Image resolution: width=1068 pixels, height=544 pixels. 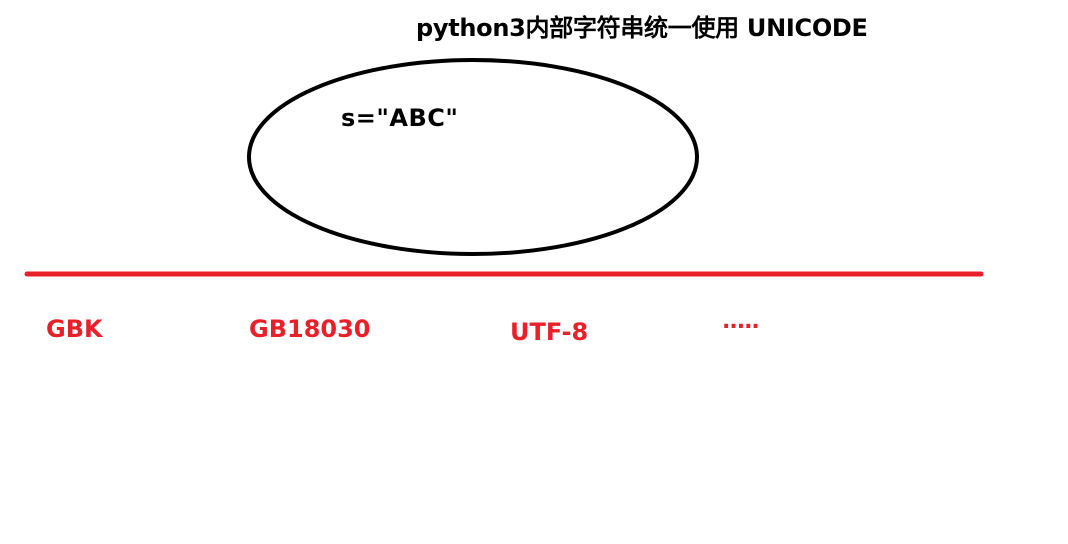 I want to click on encoding-label-gb18030: GB18030, so click(x=310, y=329).